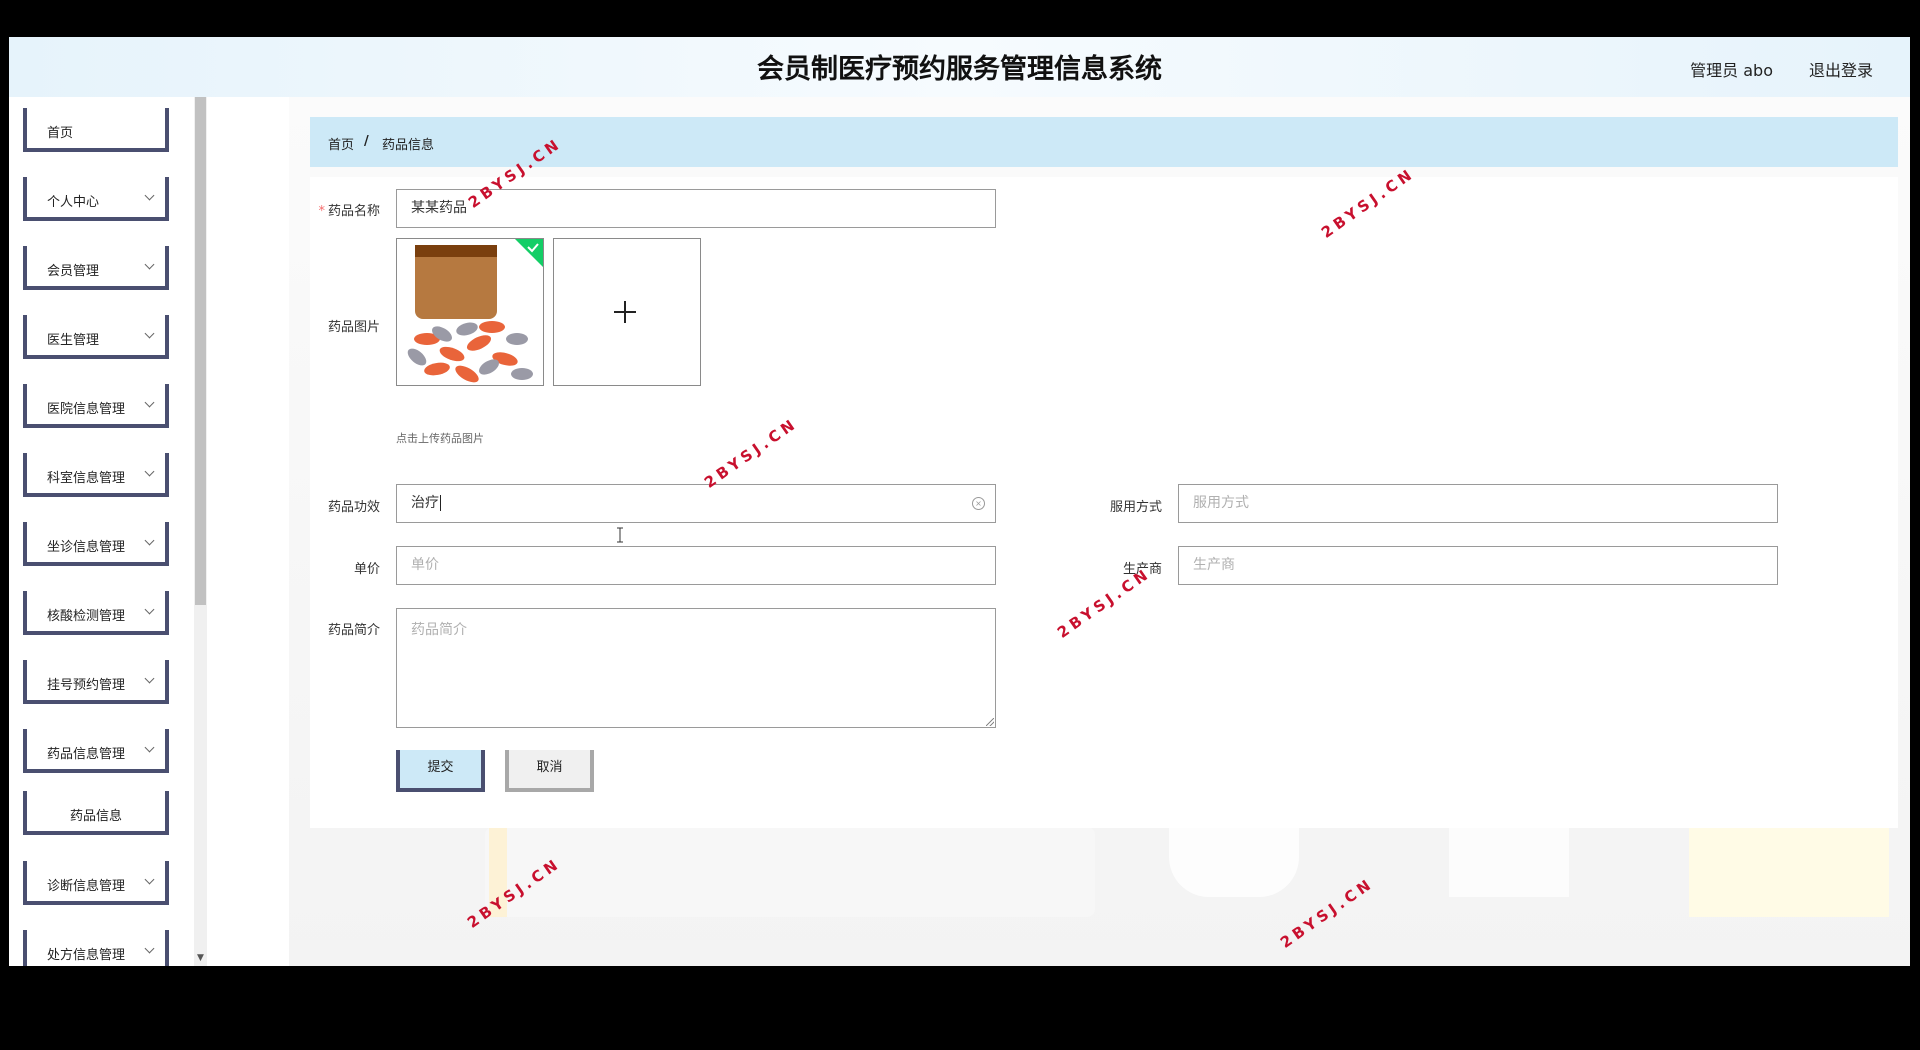  Describe the element at coordinates (200, 958) in the screenshot. I see `scroll-down-arrow-icon: ▼` at that location.